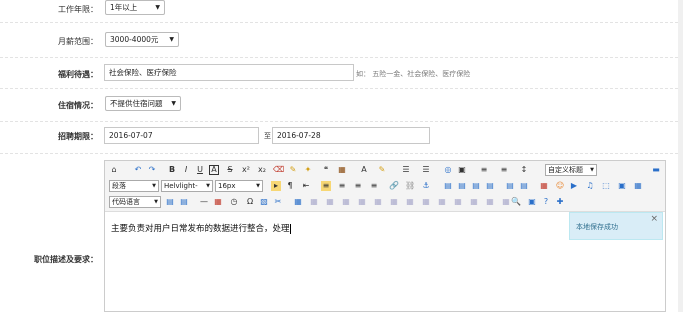  Describe the element at coordinates (204, 202) in the screenshot. I see `horizontal-rule-icon: —` at that location.